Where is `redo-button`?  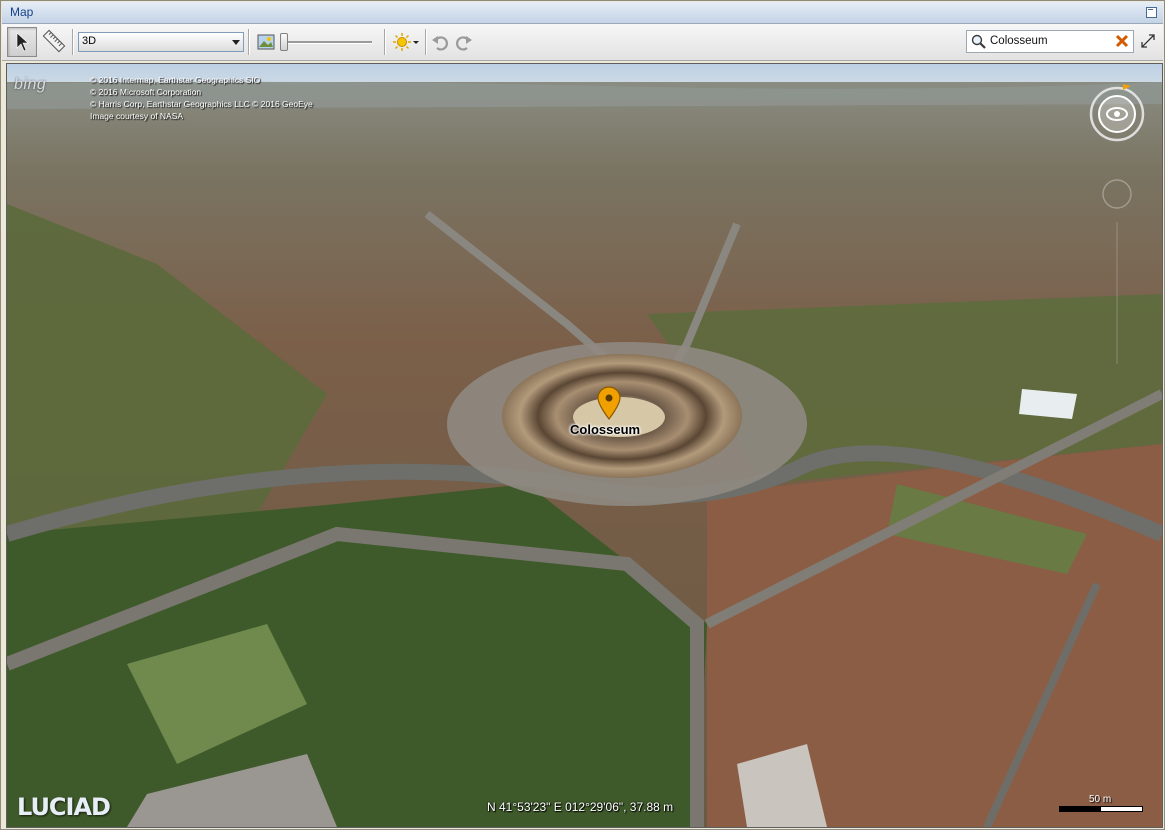
redo-button is located at coordinates (464, 42).